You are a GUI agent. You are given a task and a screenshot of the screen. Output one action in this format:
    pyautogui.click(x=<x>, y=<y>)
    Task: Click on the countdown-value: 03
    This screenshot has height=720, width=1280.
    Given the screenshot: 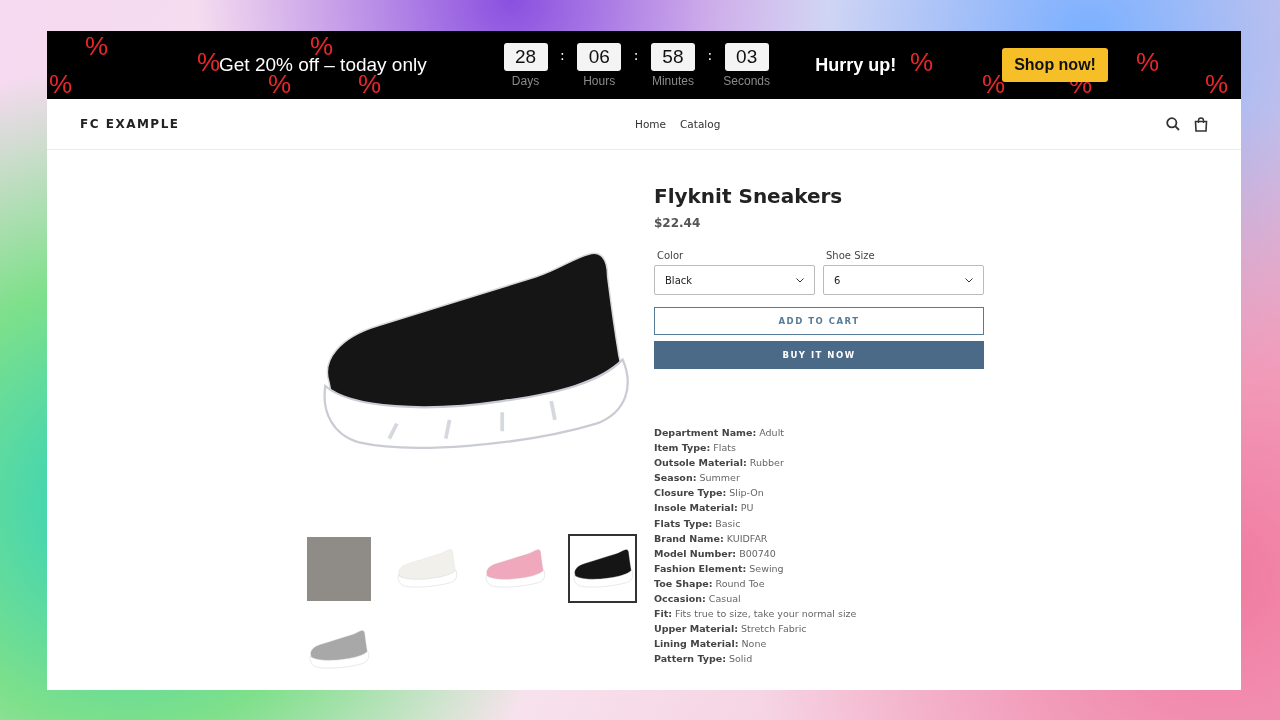 What is the action you would take?
    pyautogui.click(x=746, y=56)
    